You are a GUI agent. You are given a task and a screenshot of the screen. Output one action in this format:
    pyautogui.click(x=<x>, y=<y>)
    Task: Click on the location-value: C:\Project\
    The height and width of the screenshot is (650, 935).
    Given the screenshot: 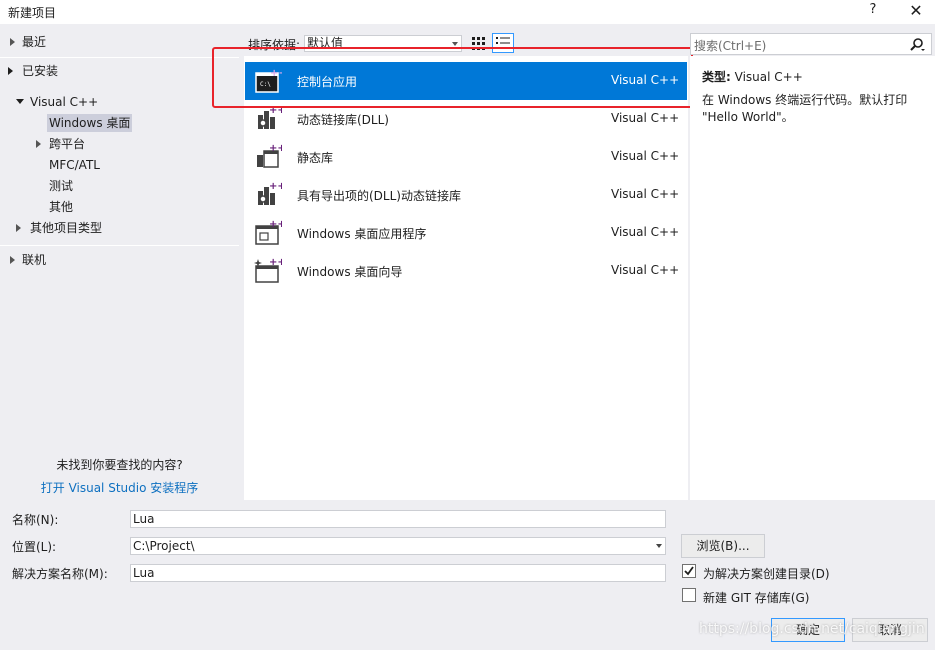 What is the action you would take?
    pyautogui.click(x=164, y=546)
    